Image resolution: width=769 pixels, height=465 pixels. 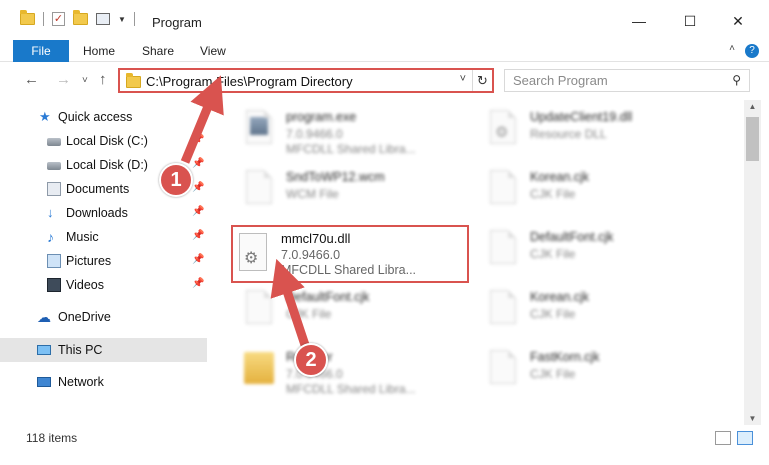 What do you see at coordinates (213, 51) in the screenshot?
I see `tab-view: View` at bounding box center [213, 51].